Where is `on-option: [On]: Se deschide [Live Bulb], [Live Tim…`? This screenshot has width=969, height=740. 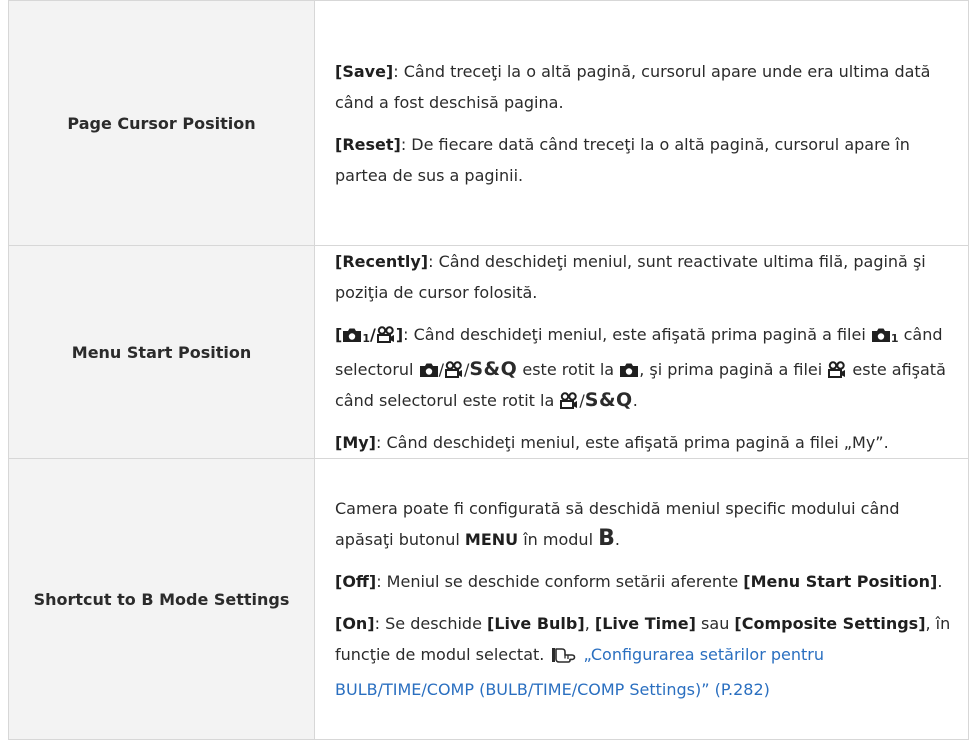
on-option: [On]: Se deschide [Live Bulb], [Live Tim… is located at coordinates (643, 656).